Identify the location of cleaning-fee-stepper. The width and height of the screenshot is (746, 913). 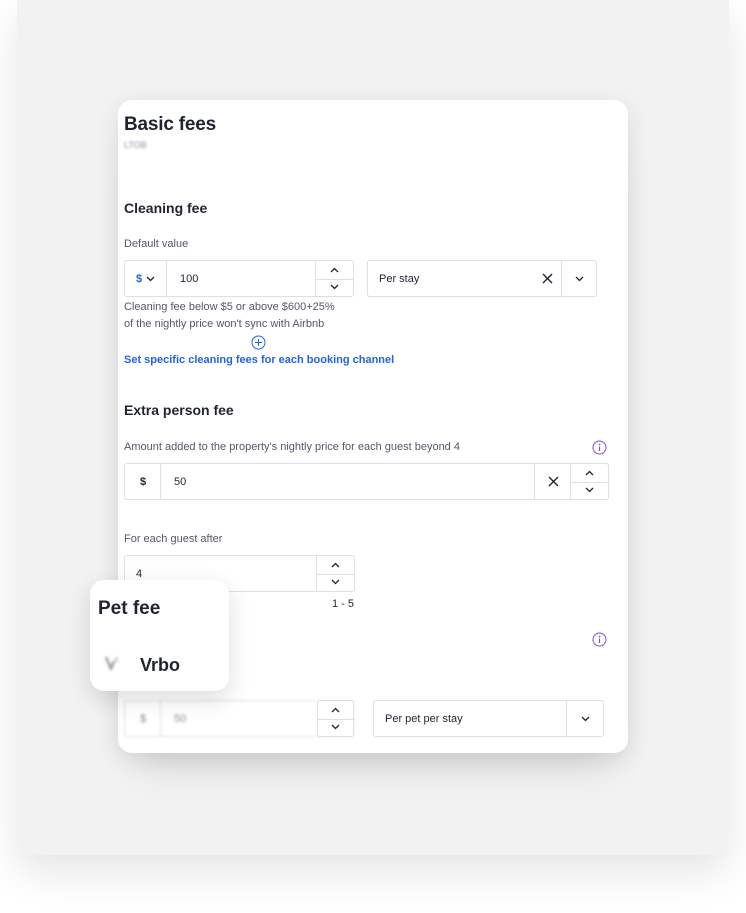
(334, 278).